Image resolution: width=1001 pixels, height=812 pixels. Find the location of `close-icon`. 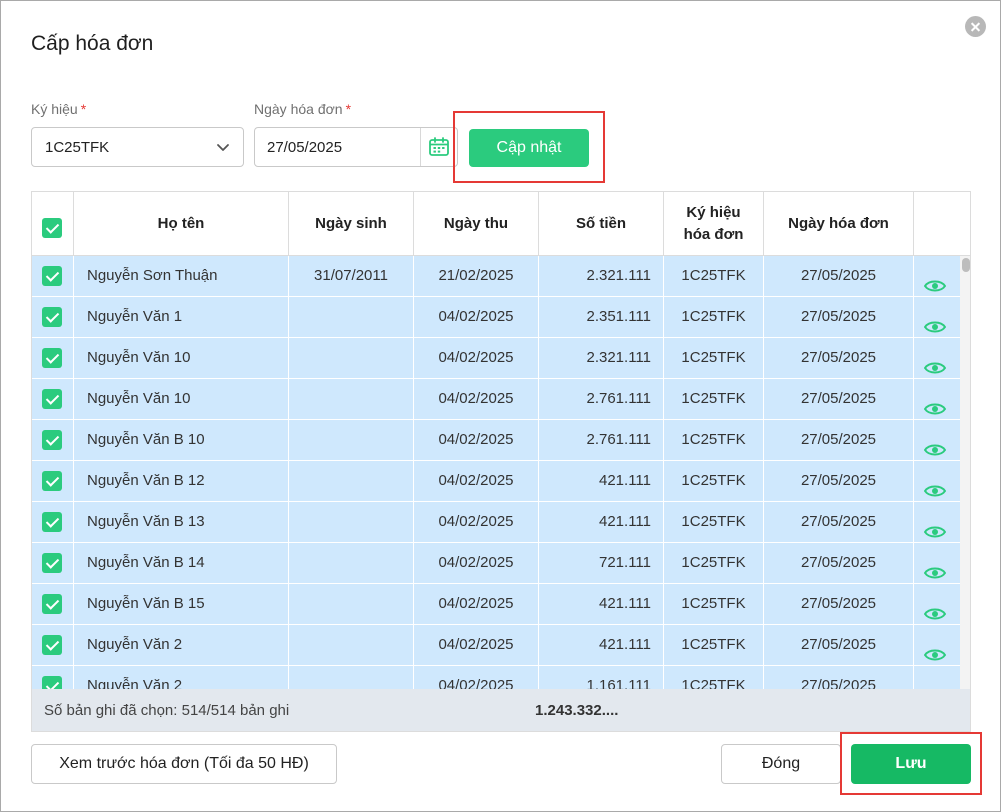

close-icon is located at coordinates (975, 26).